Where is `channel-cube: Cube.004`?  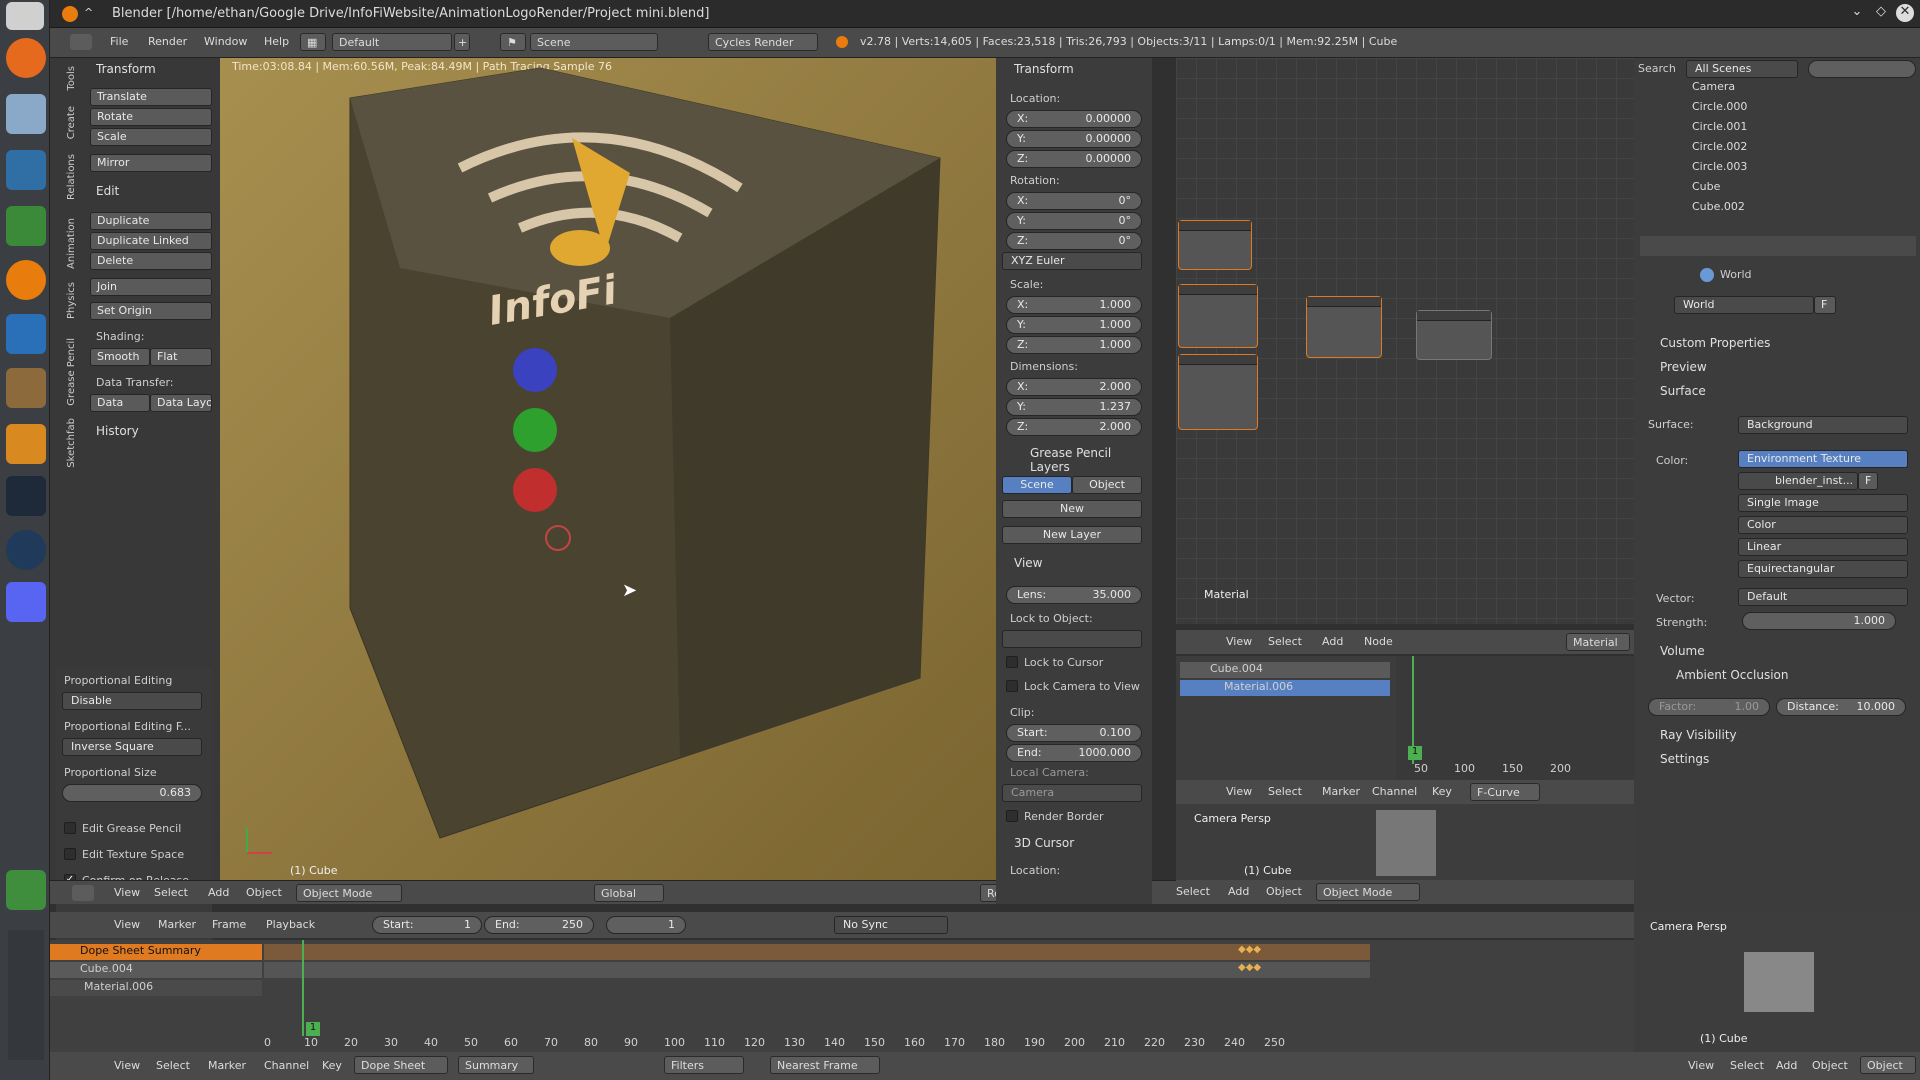 channel-cube: Cube.004 is located at coordinates (156, 970).